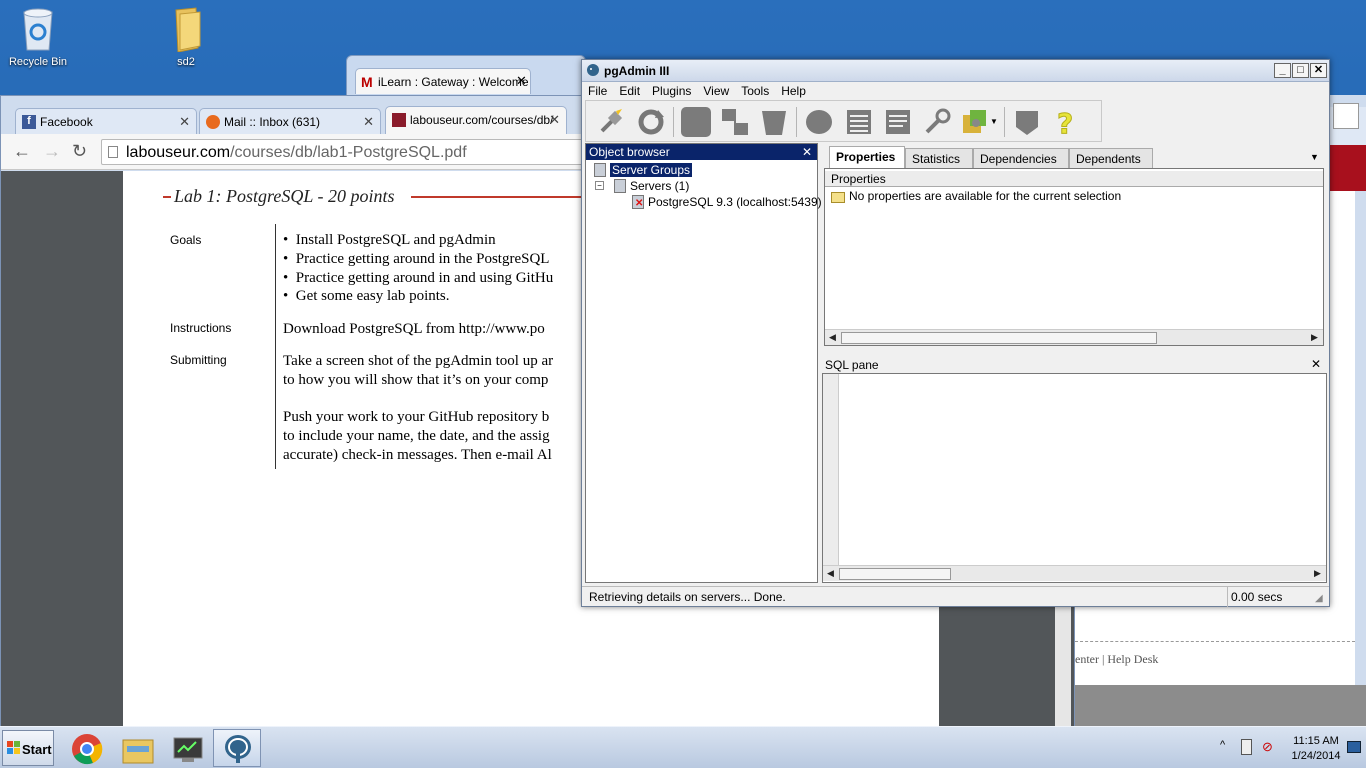 This screenshot has width=1366, height=768. I want to click on desktop-icon-sd2: sd2, so click(186, 37).